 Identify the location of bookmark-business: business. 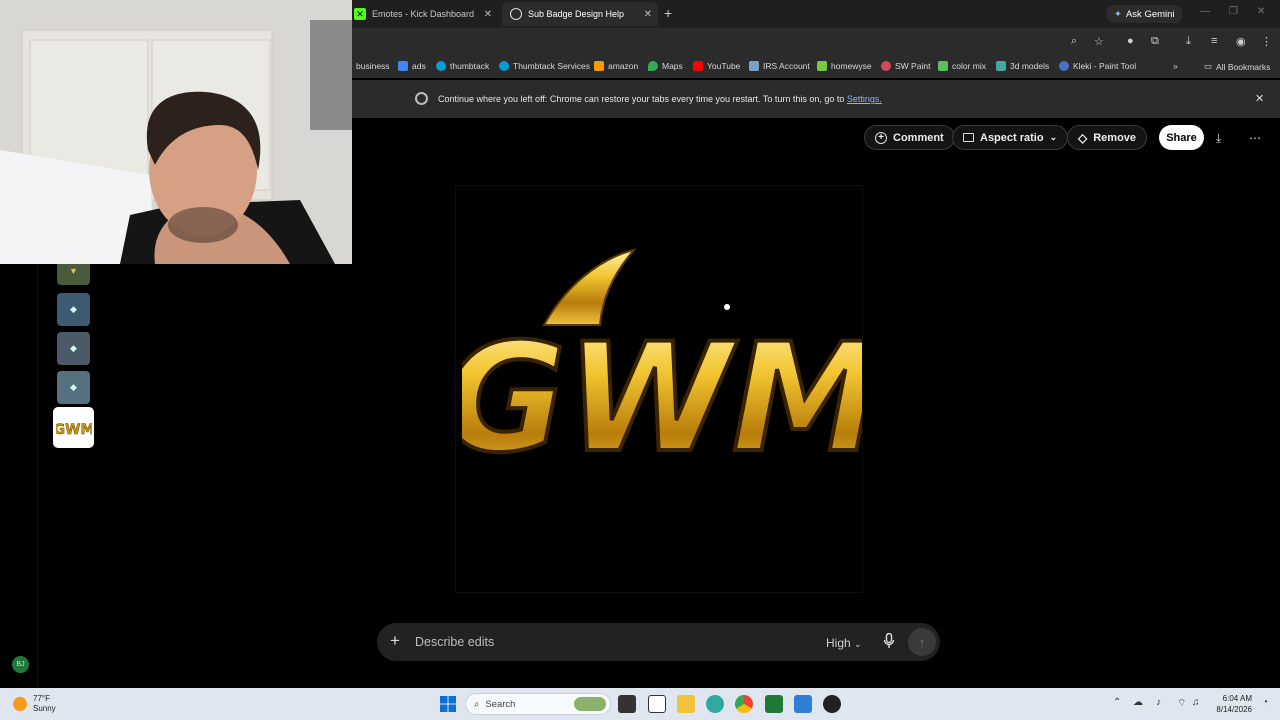
(373, 66).